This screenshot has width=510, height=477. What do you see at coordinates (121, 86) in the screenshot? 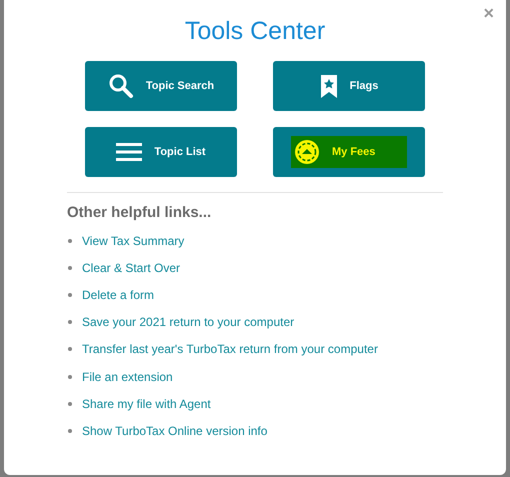
I see `search-icon` at bounding box center [121, 86].